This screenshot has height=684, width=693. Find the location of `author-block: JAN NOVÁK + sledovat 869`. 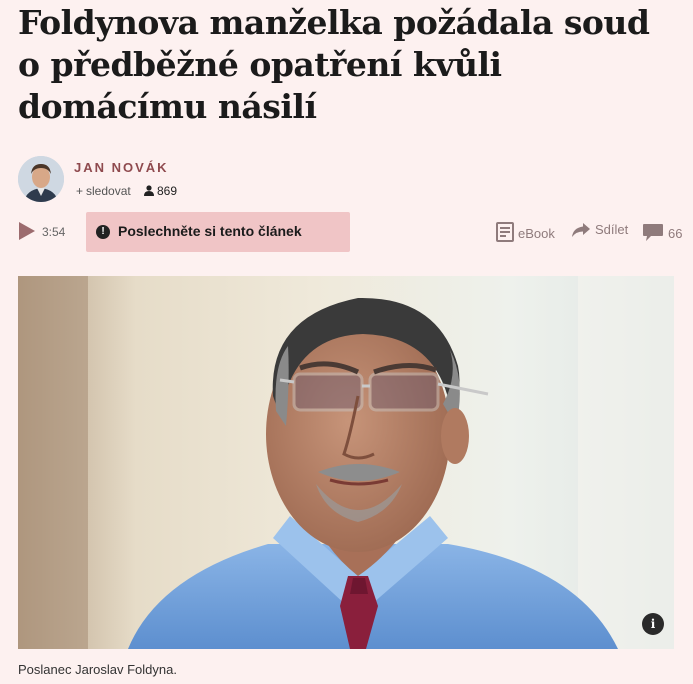

author-block: JAN NOVÁK + sledovat 869 is located at coordinates (218, 180).